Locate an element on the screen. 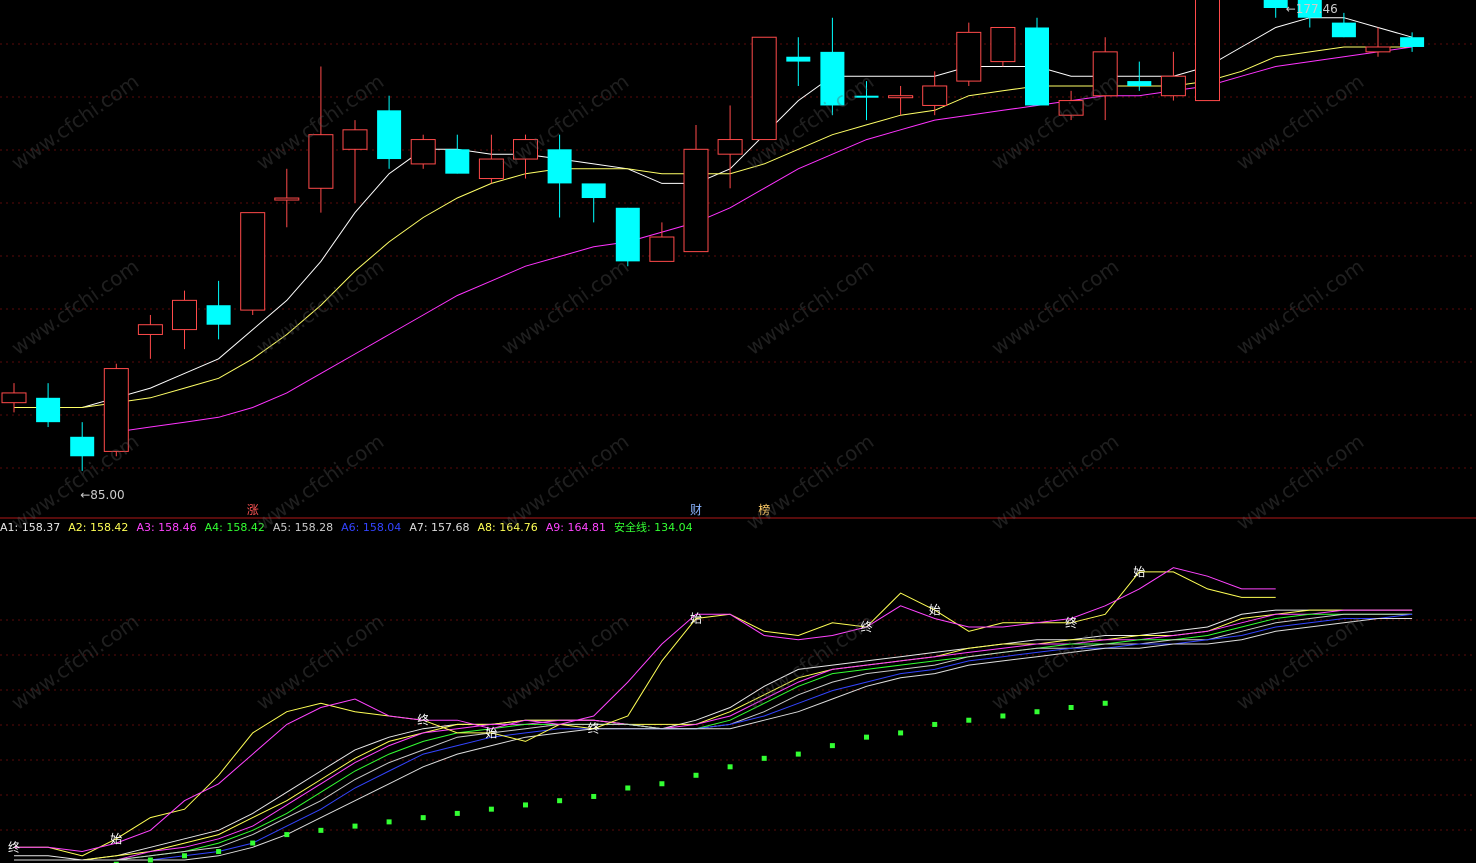 The image size is (1476, 863). legend-item: A5: 158.28 is located at coordinates (303, 527).